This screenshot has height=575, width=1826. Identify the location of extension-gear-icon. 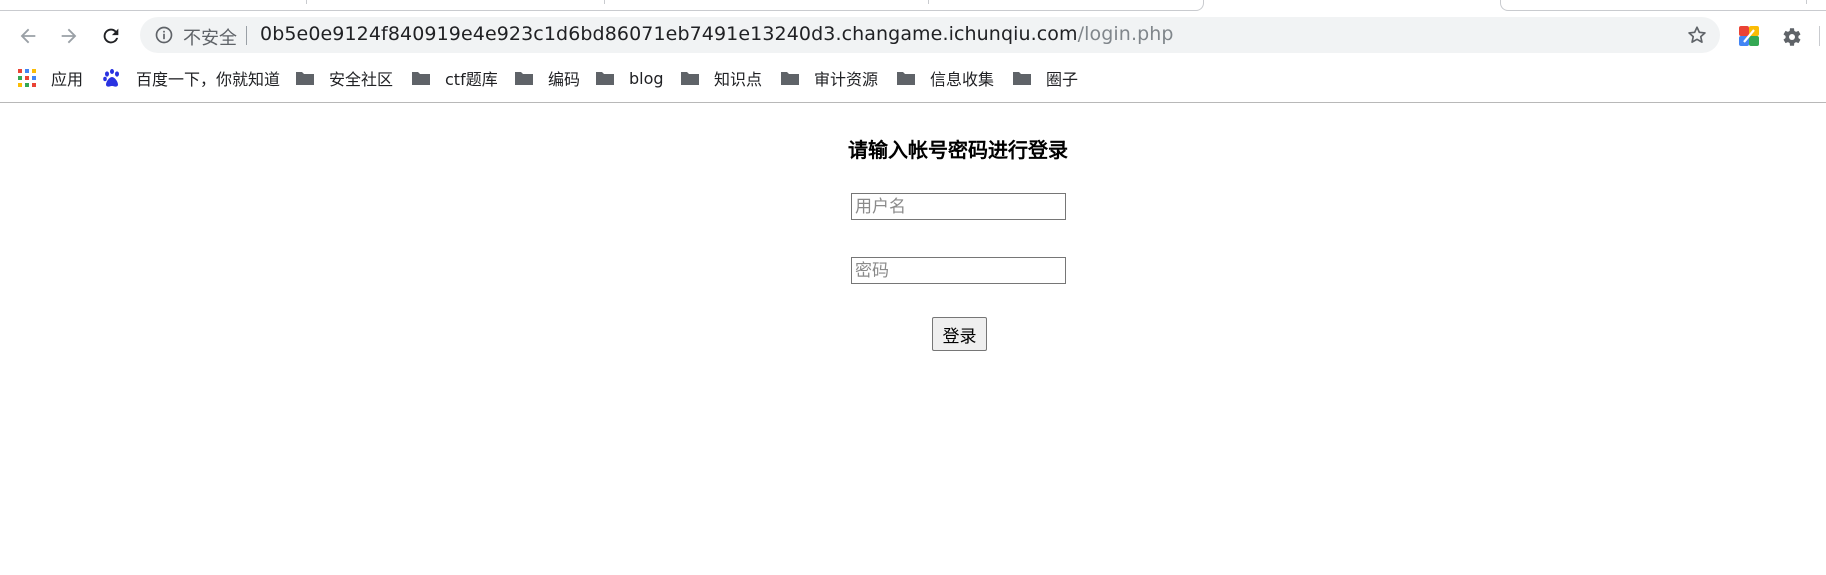
(1791, 37).